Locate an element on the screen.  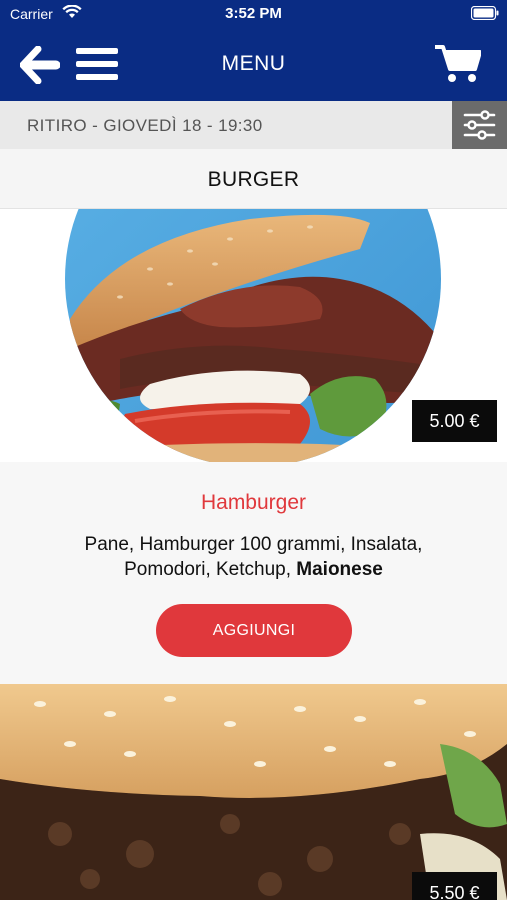
pickup-info-bar: RITIRO - GIOVEDÌ 18 - 19:30 is located at coordinates (253, 125).